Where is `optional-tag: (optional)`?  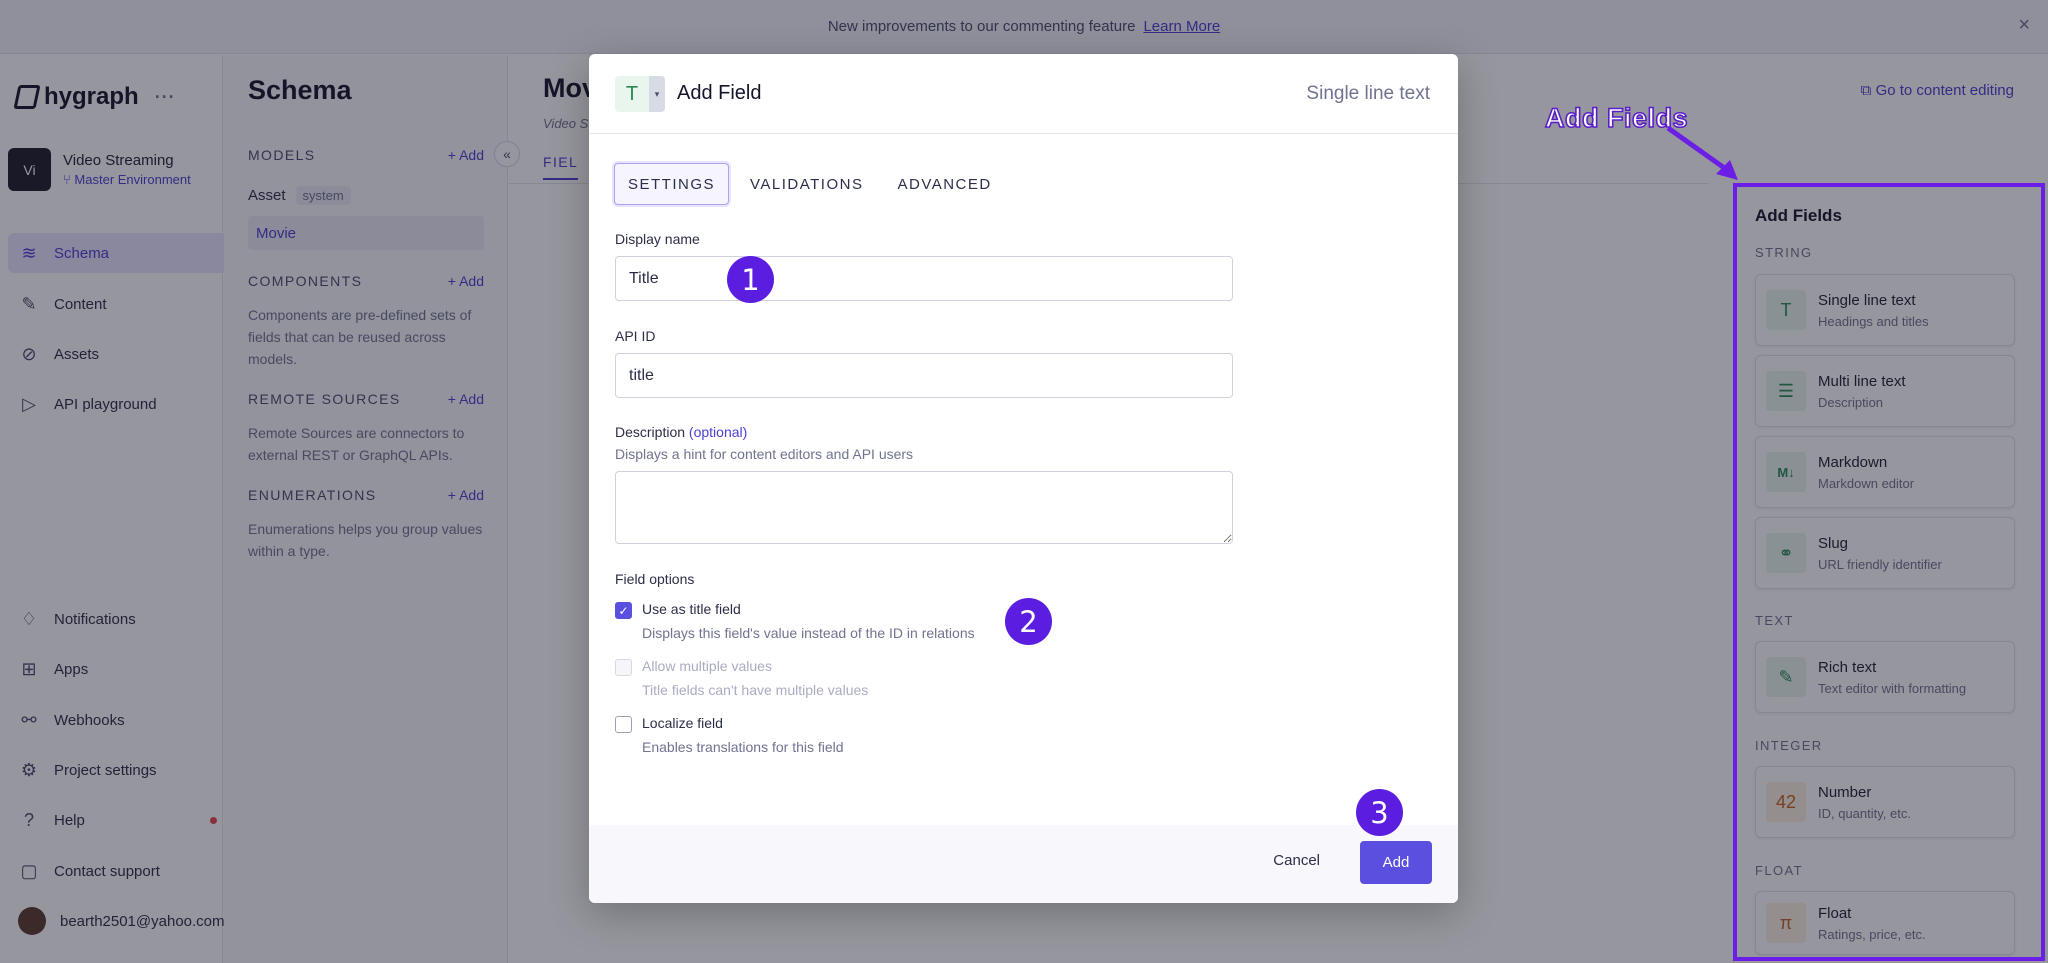
optional-tag: (optional) is located at coordinates (718, 432).